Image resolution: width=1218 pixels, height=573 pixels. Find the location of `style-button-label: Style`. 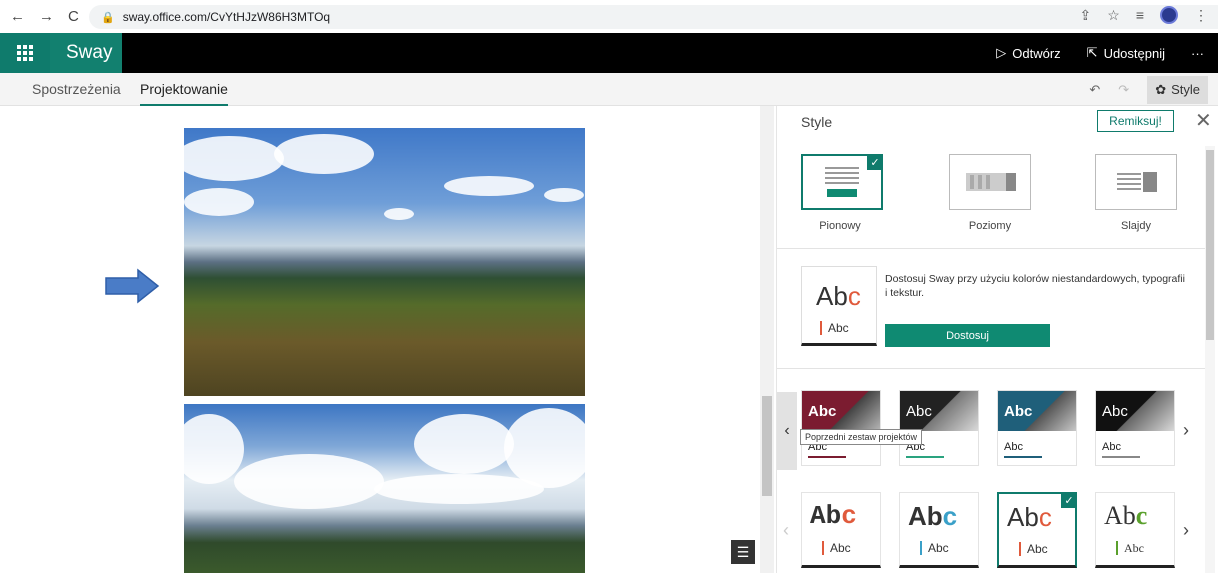

style-button-label: Style is located at coordinates (1185, 89).